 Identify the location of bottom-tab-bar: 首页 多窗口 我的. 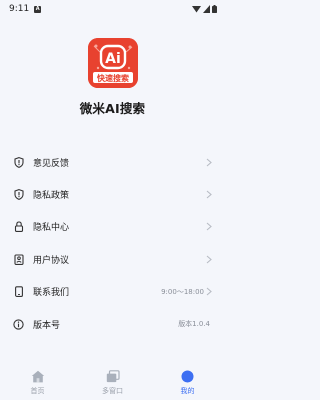
(112, 381).